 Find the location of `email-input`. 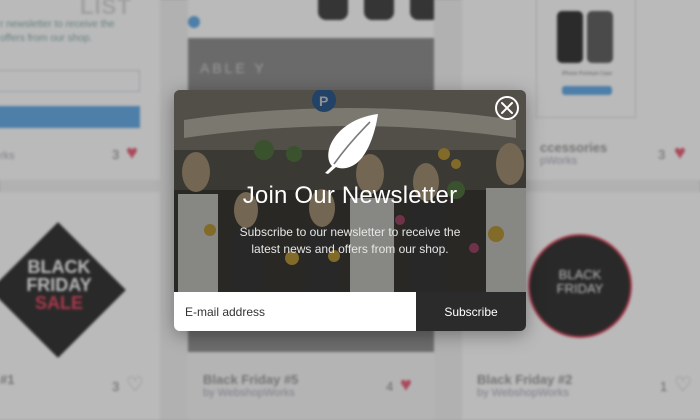

email-input is located at coordinates (295, 311).